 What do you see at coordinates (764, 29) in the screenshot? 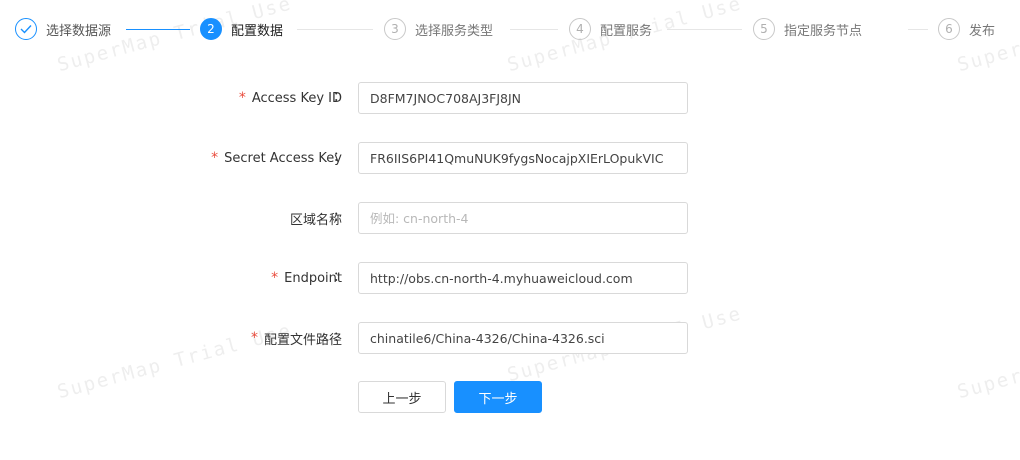
I see `step-number: 5` at bounding box center [764, 29].